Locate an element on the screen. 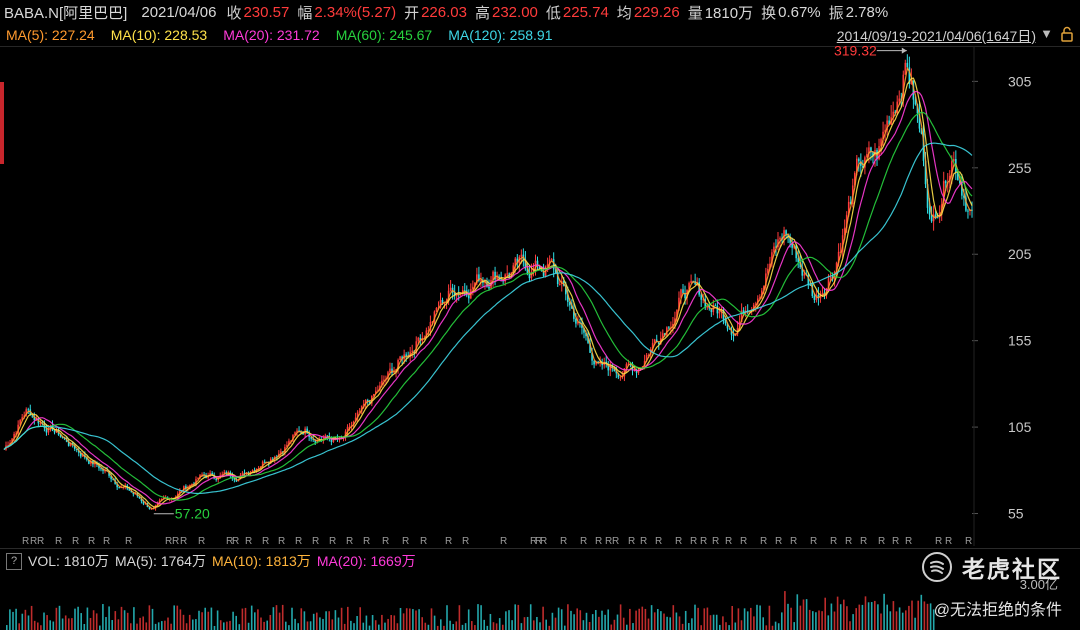 The height and width of the screenshot is (630, 1080). y-tick-label-1: 105 is located at coordinates (1020, 427).